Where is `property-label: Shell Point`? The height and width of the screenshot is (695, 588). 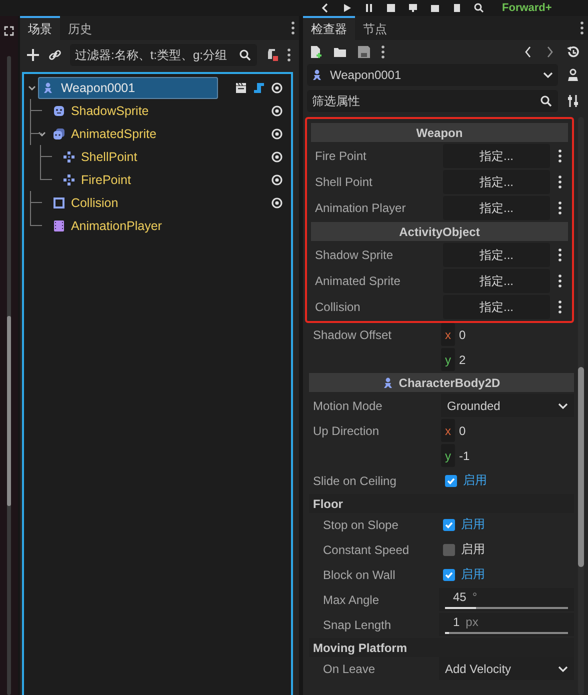 property-label: Shell Point is located at coordinates (344, 181).